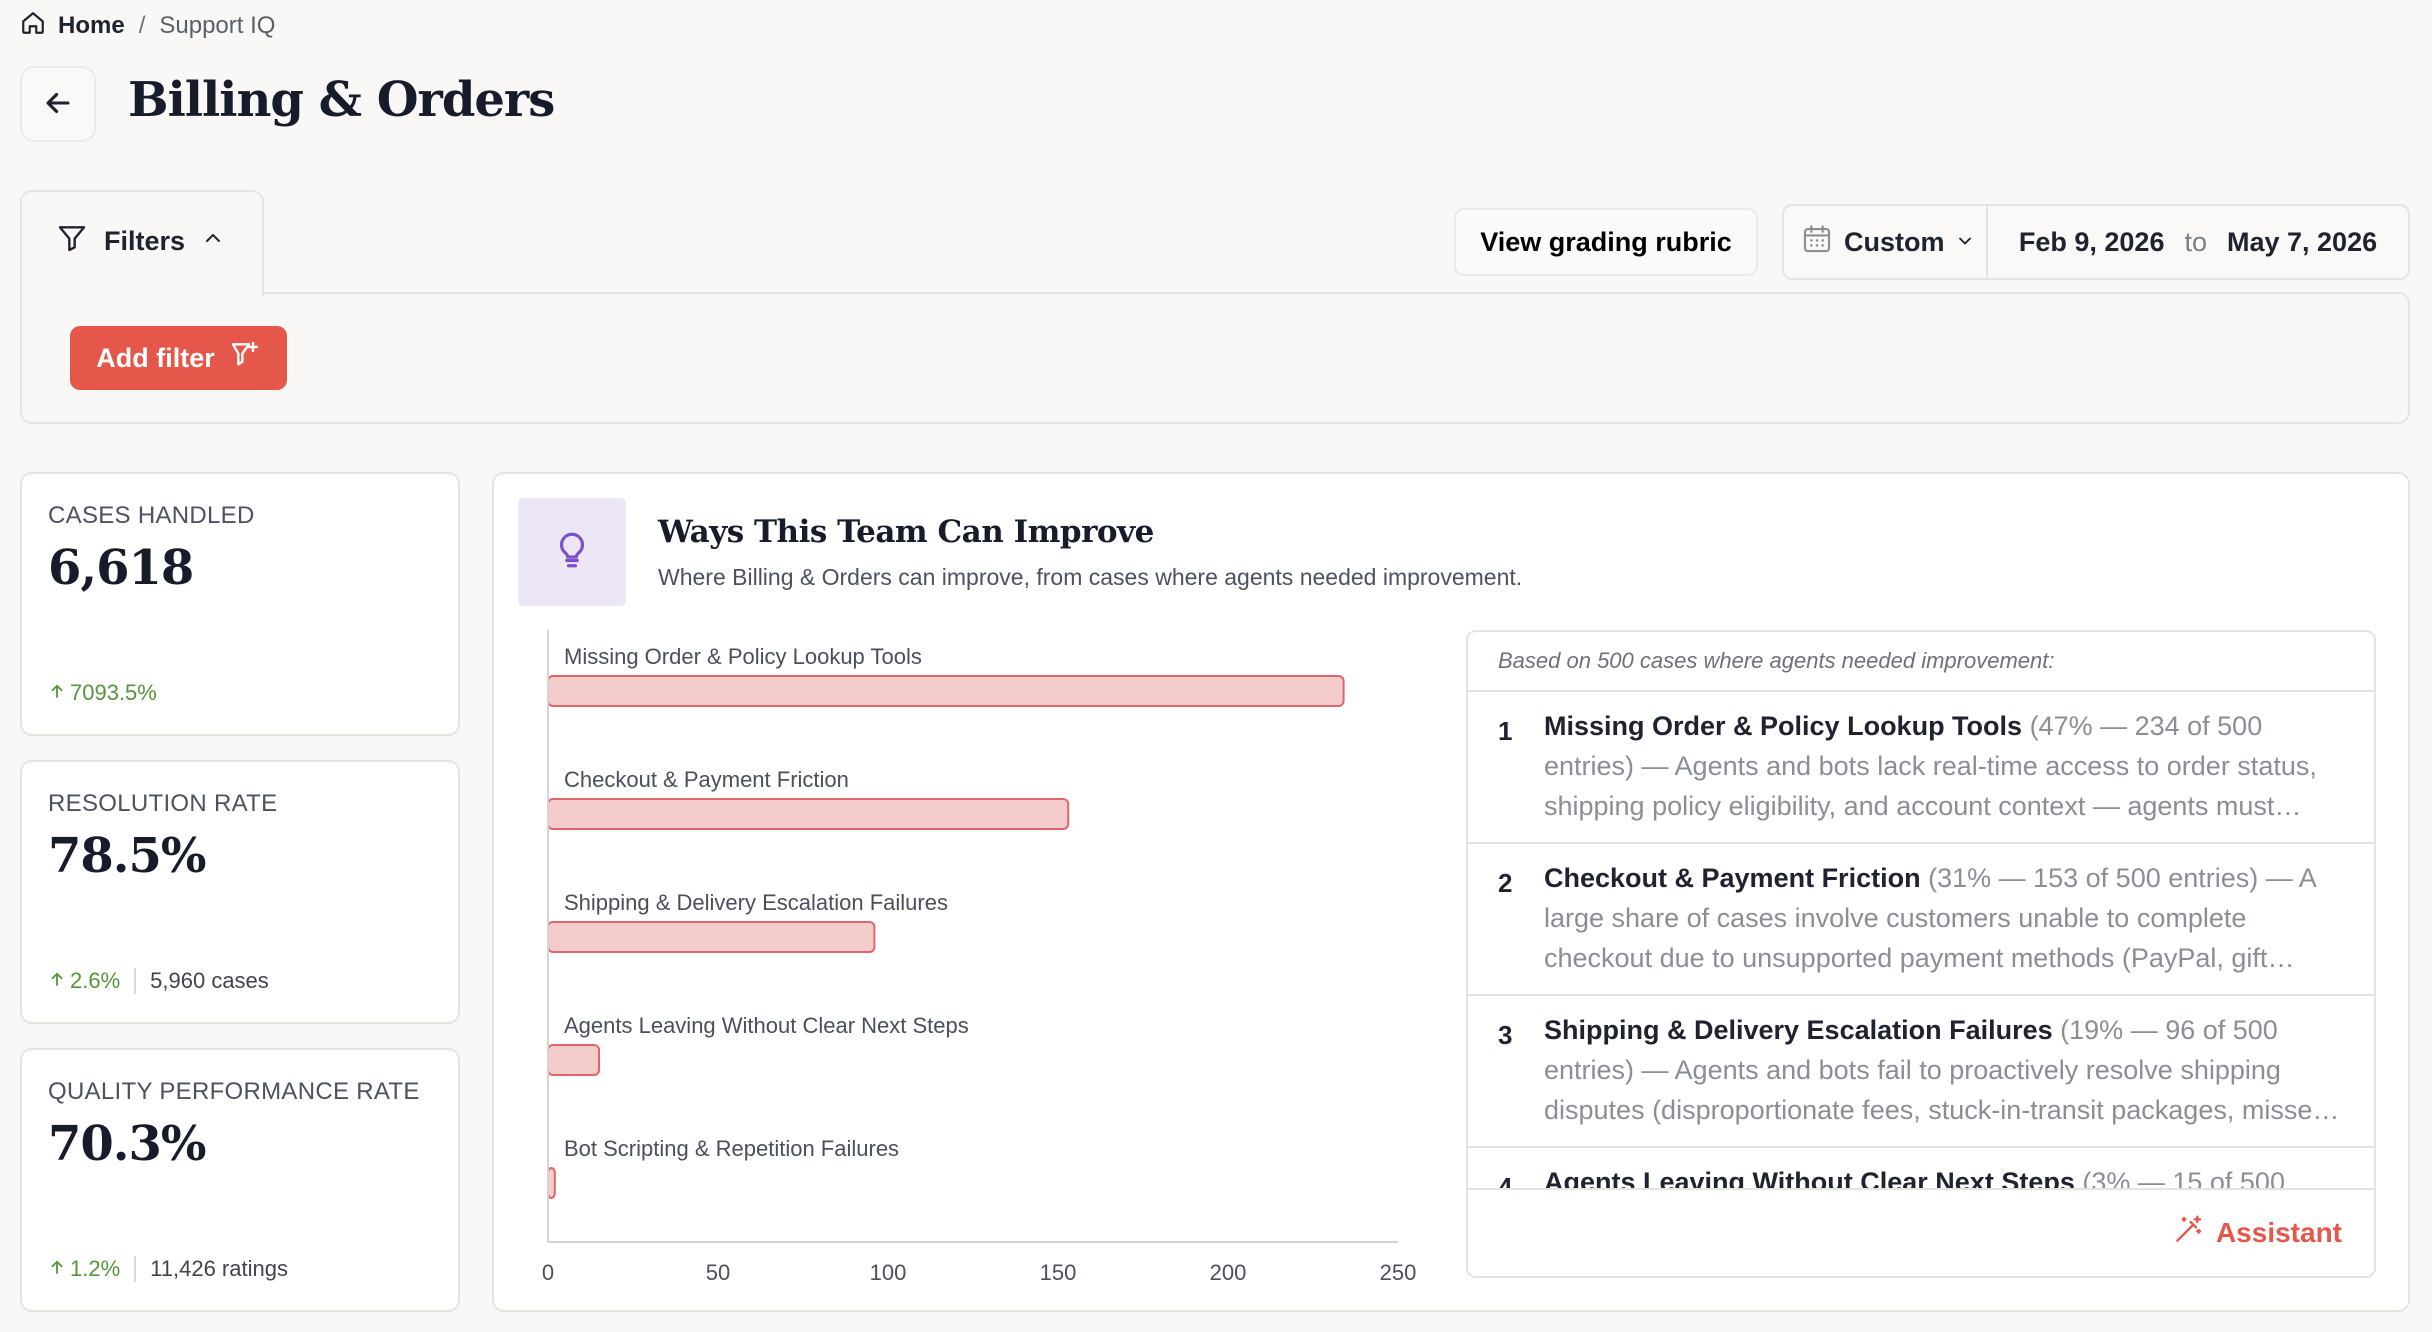  I want to click on x-tick-label: 250, so click(1398, 1272).